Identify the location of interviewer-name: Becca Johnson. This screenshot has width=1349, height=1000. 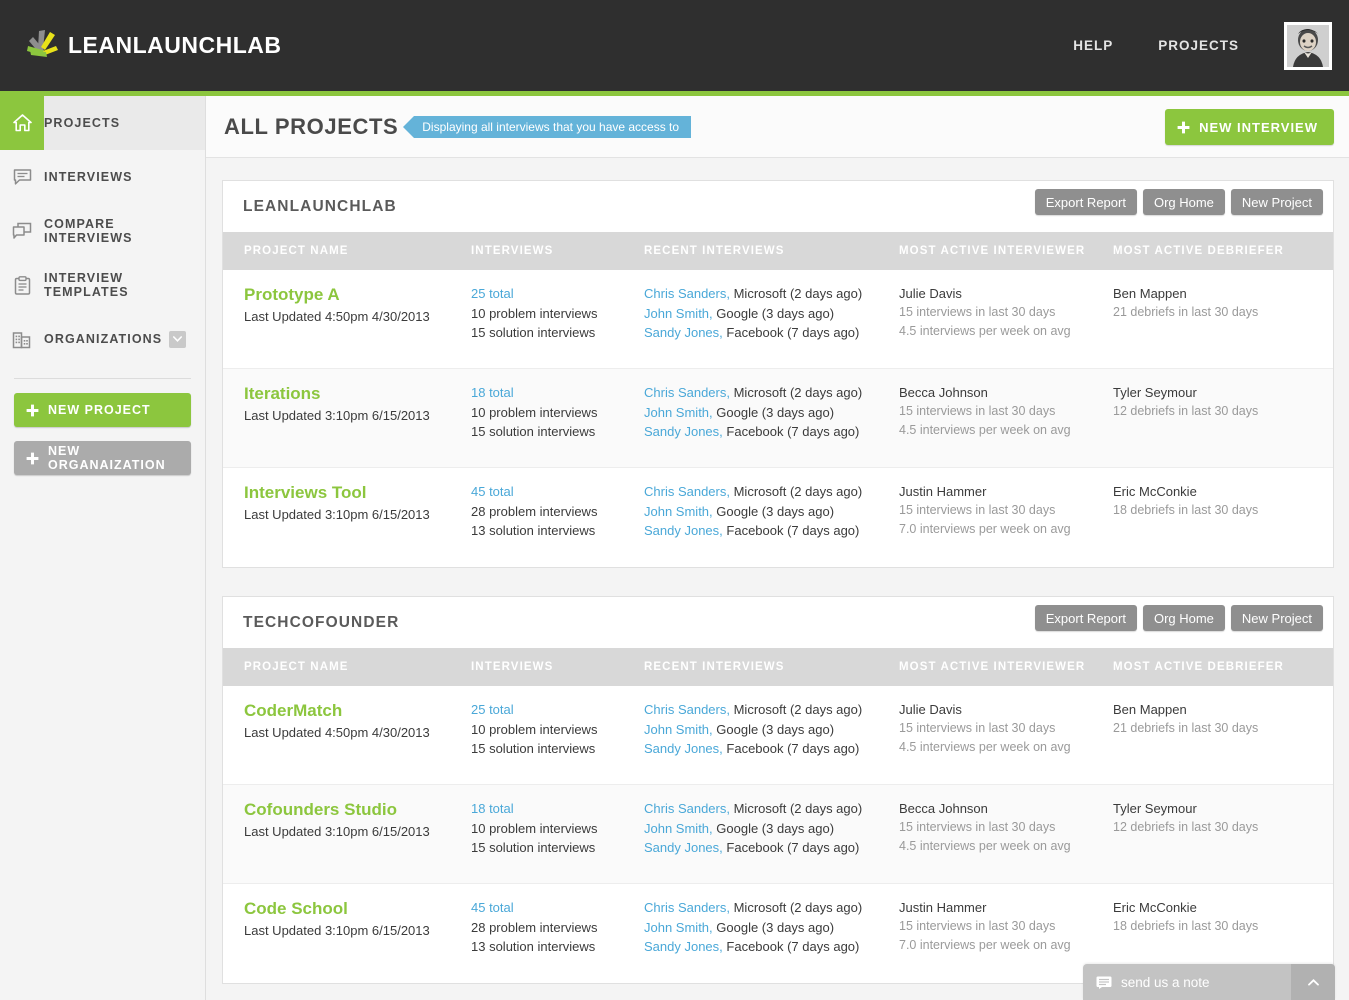
(943, 808).